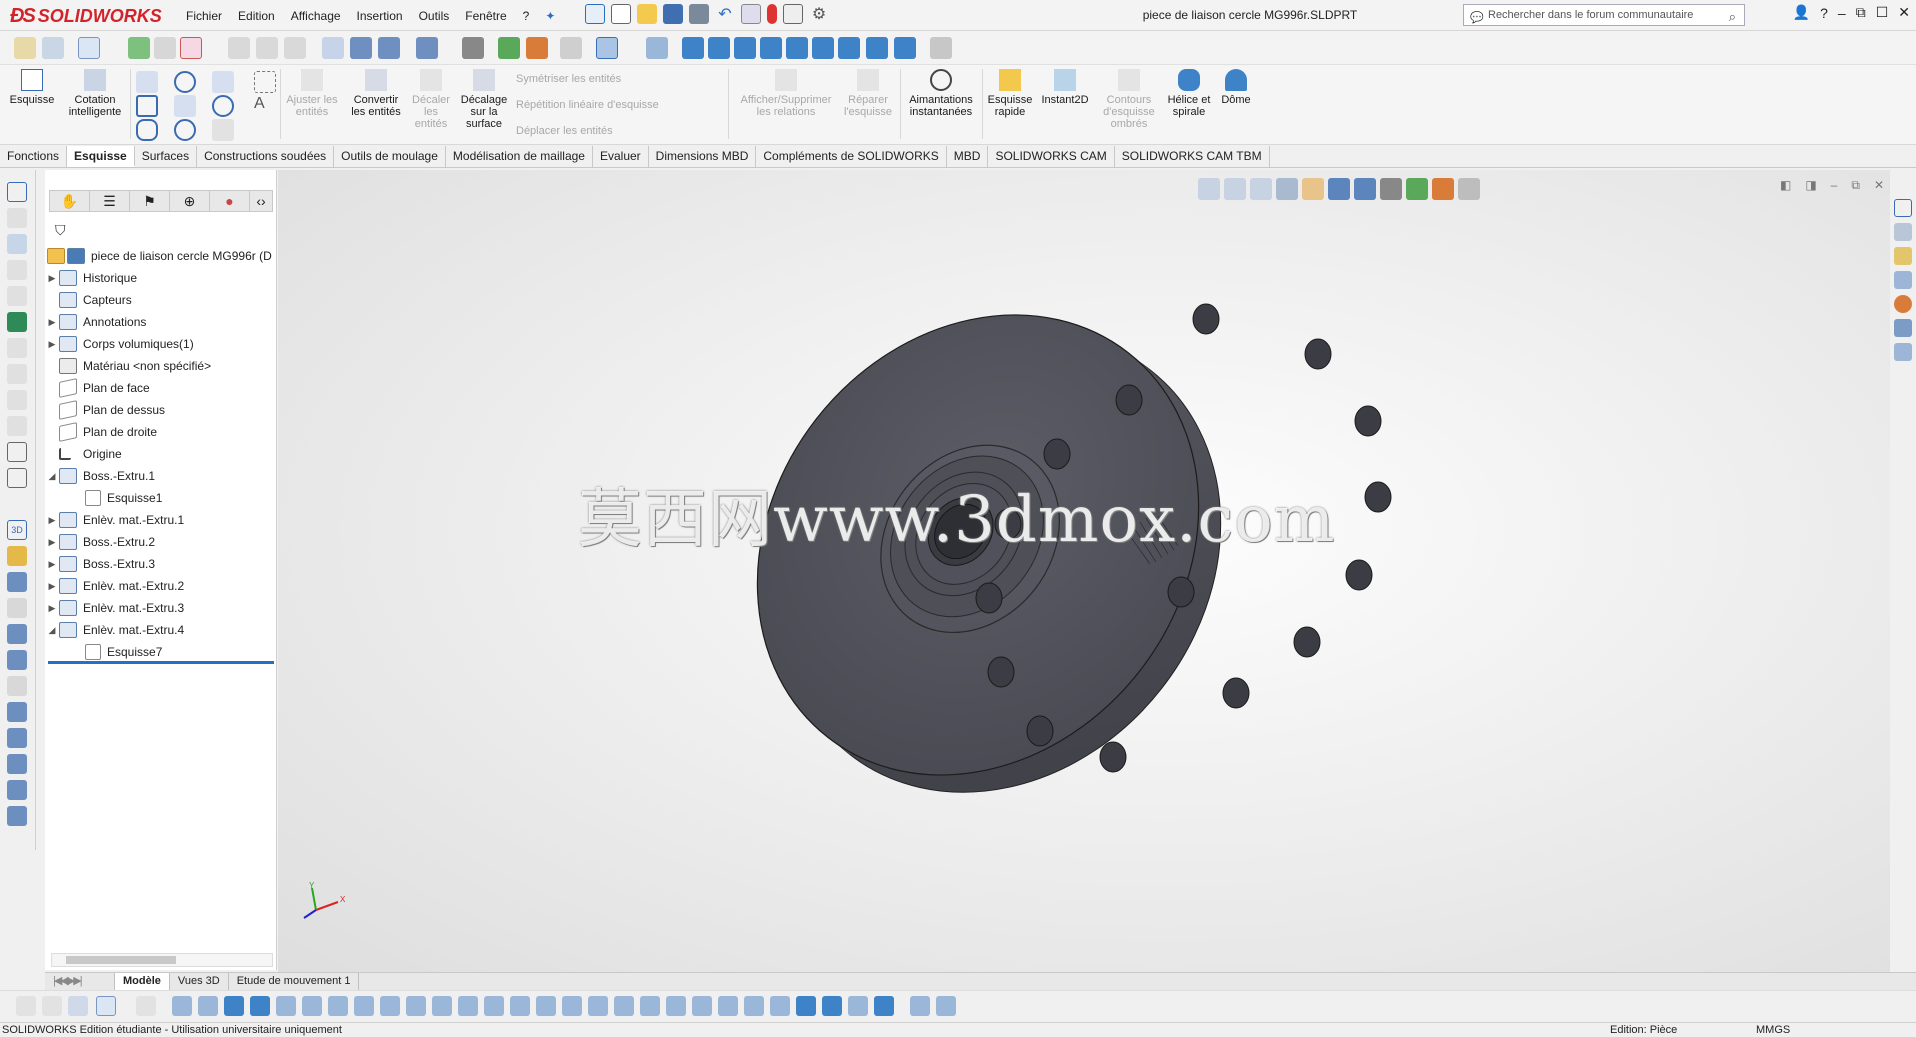 This screenshot has height=1037, width=1916. I want to click on feature4-icon, so click(17, 634).